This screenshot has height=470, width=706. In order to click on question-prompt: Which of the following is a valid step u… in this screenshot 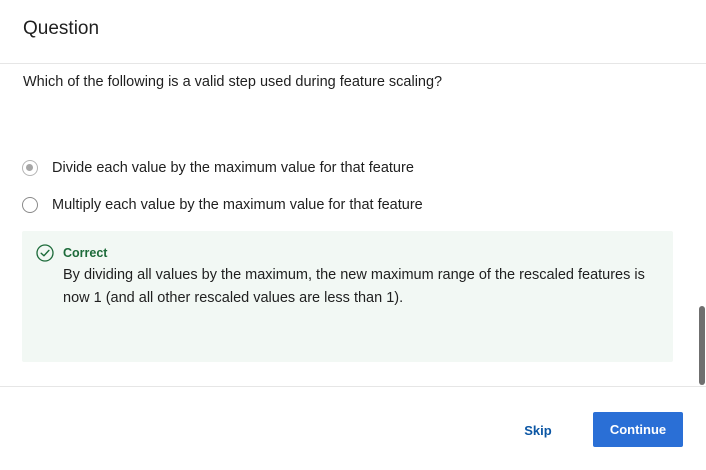, I will do `click(233, 82)`.